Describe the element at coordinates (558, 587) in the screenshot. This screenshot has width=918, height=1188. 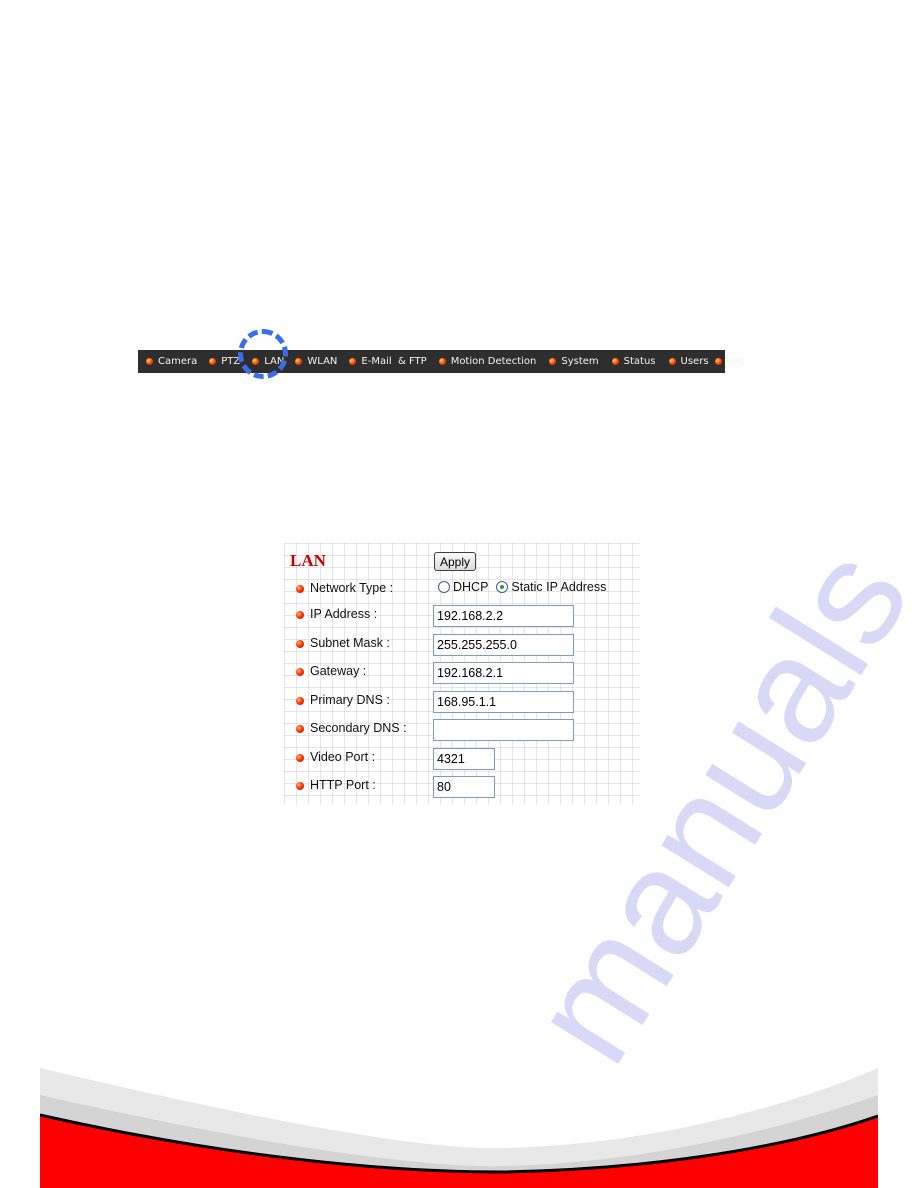
I see `static-ip-radio-label: Static IP Address` at that location.